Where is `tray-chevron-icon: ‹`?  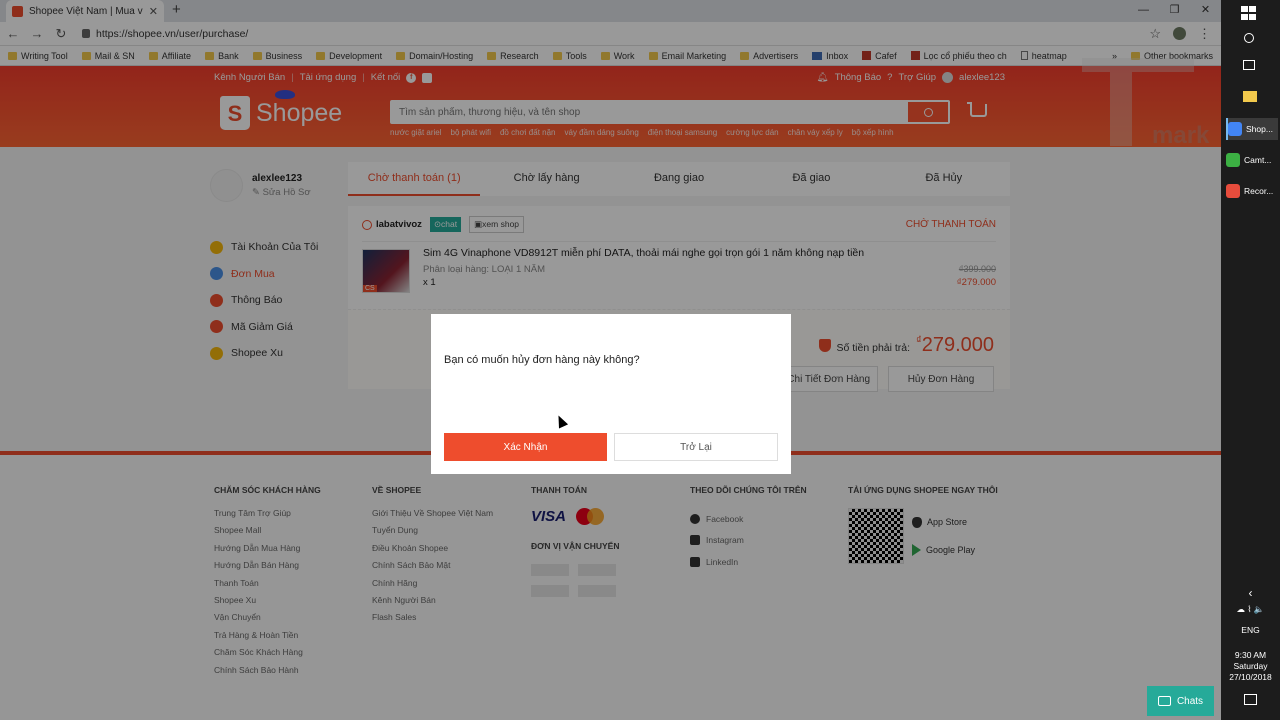
tray-chevron-icon: ‹ is located at coordinates (1250, 593).